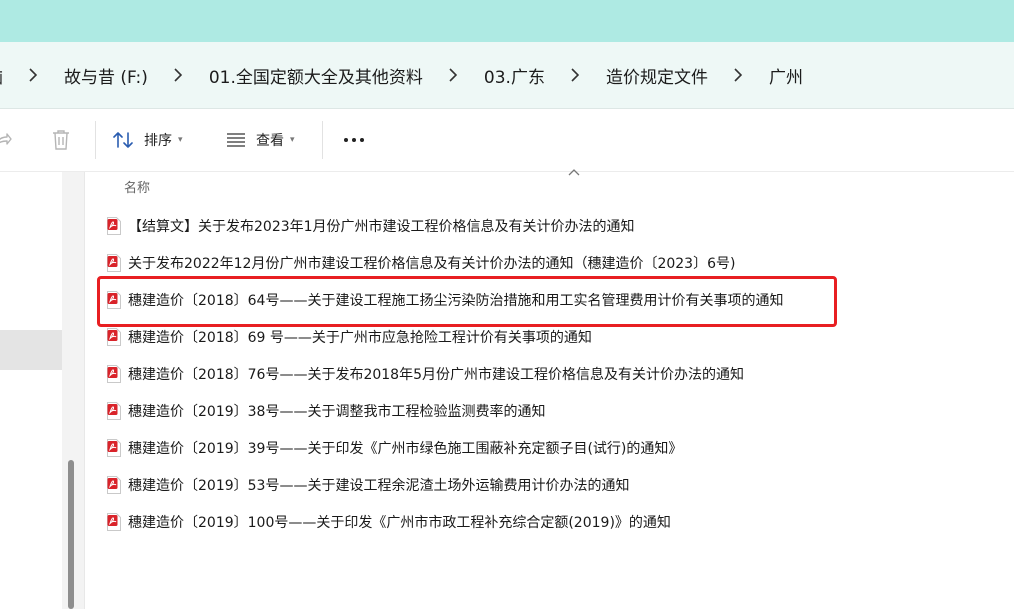 The image size is (1014, 609). I want to click on sort-button: 排序 ▾, so click(148, 140).